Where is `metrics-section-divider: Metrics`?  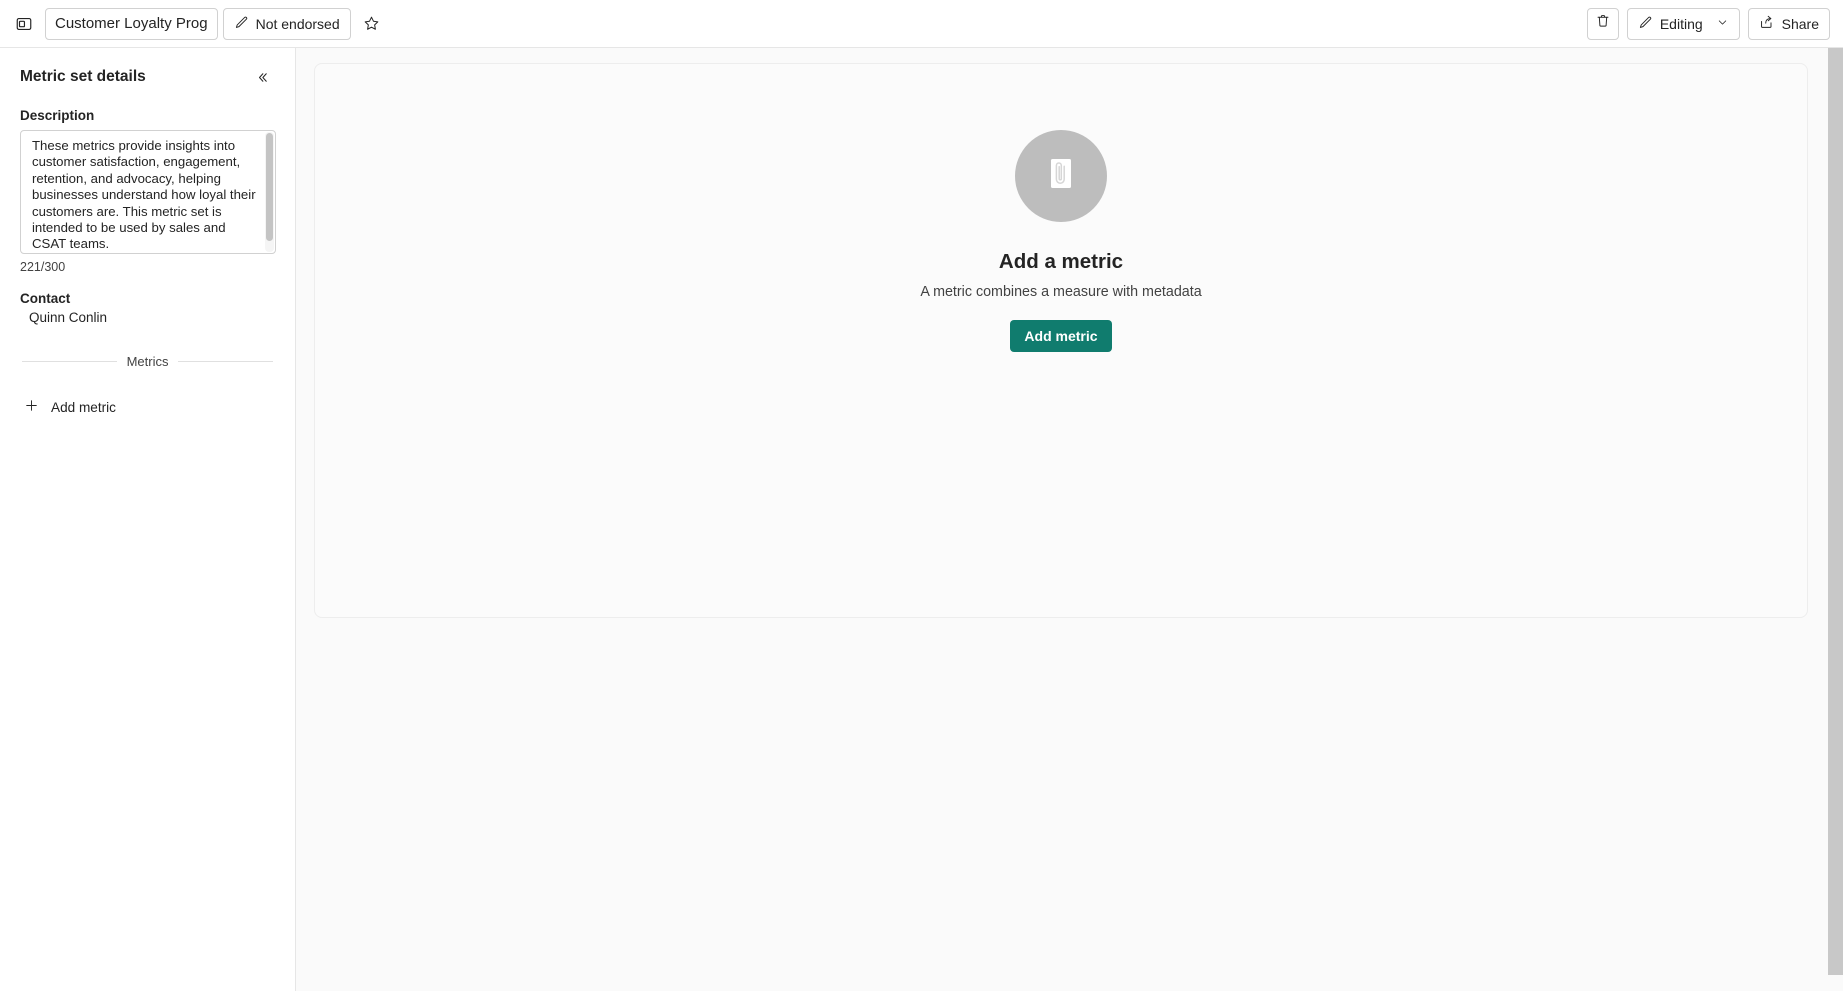
metrics-section-divider: Metrics is located at coordinates (147, 361).